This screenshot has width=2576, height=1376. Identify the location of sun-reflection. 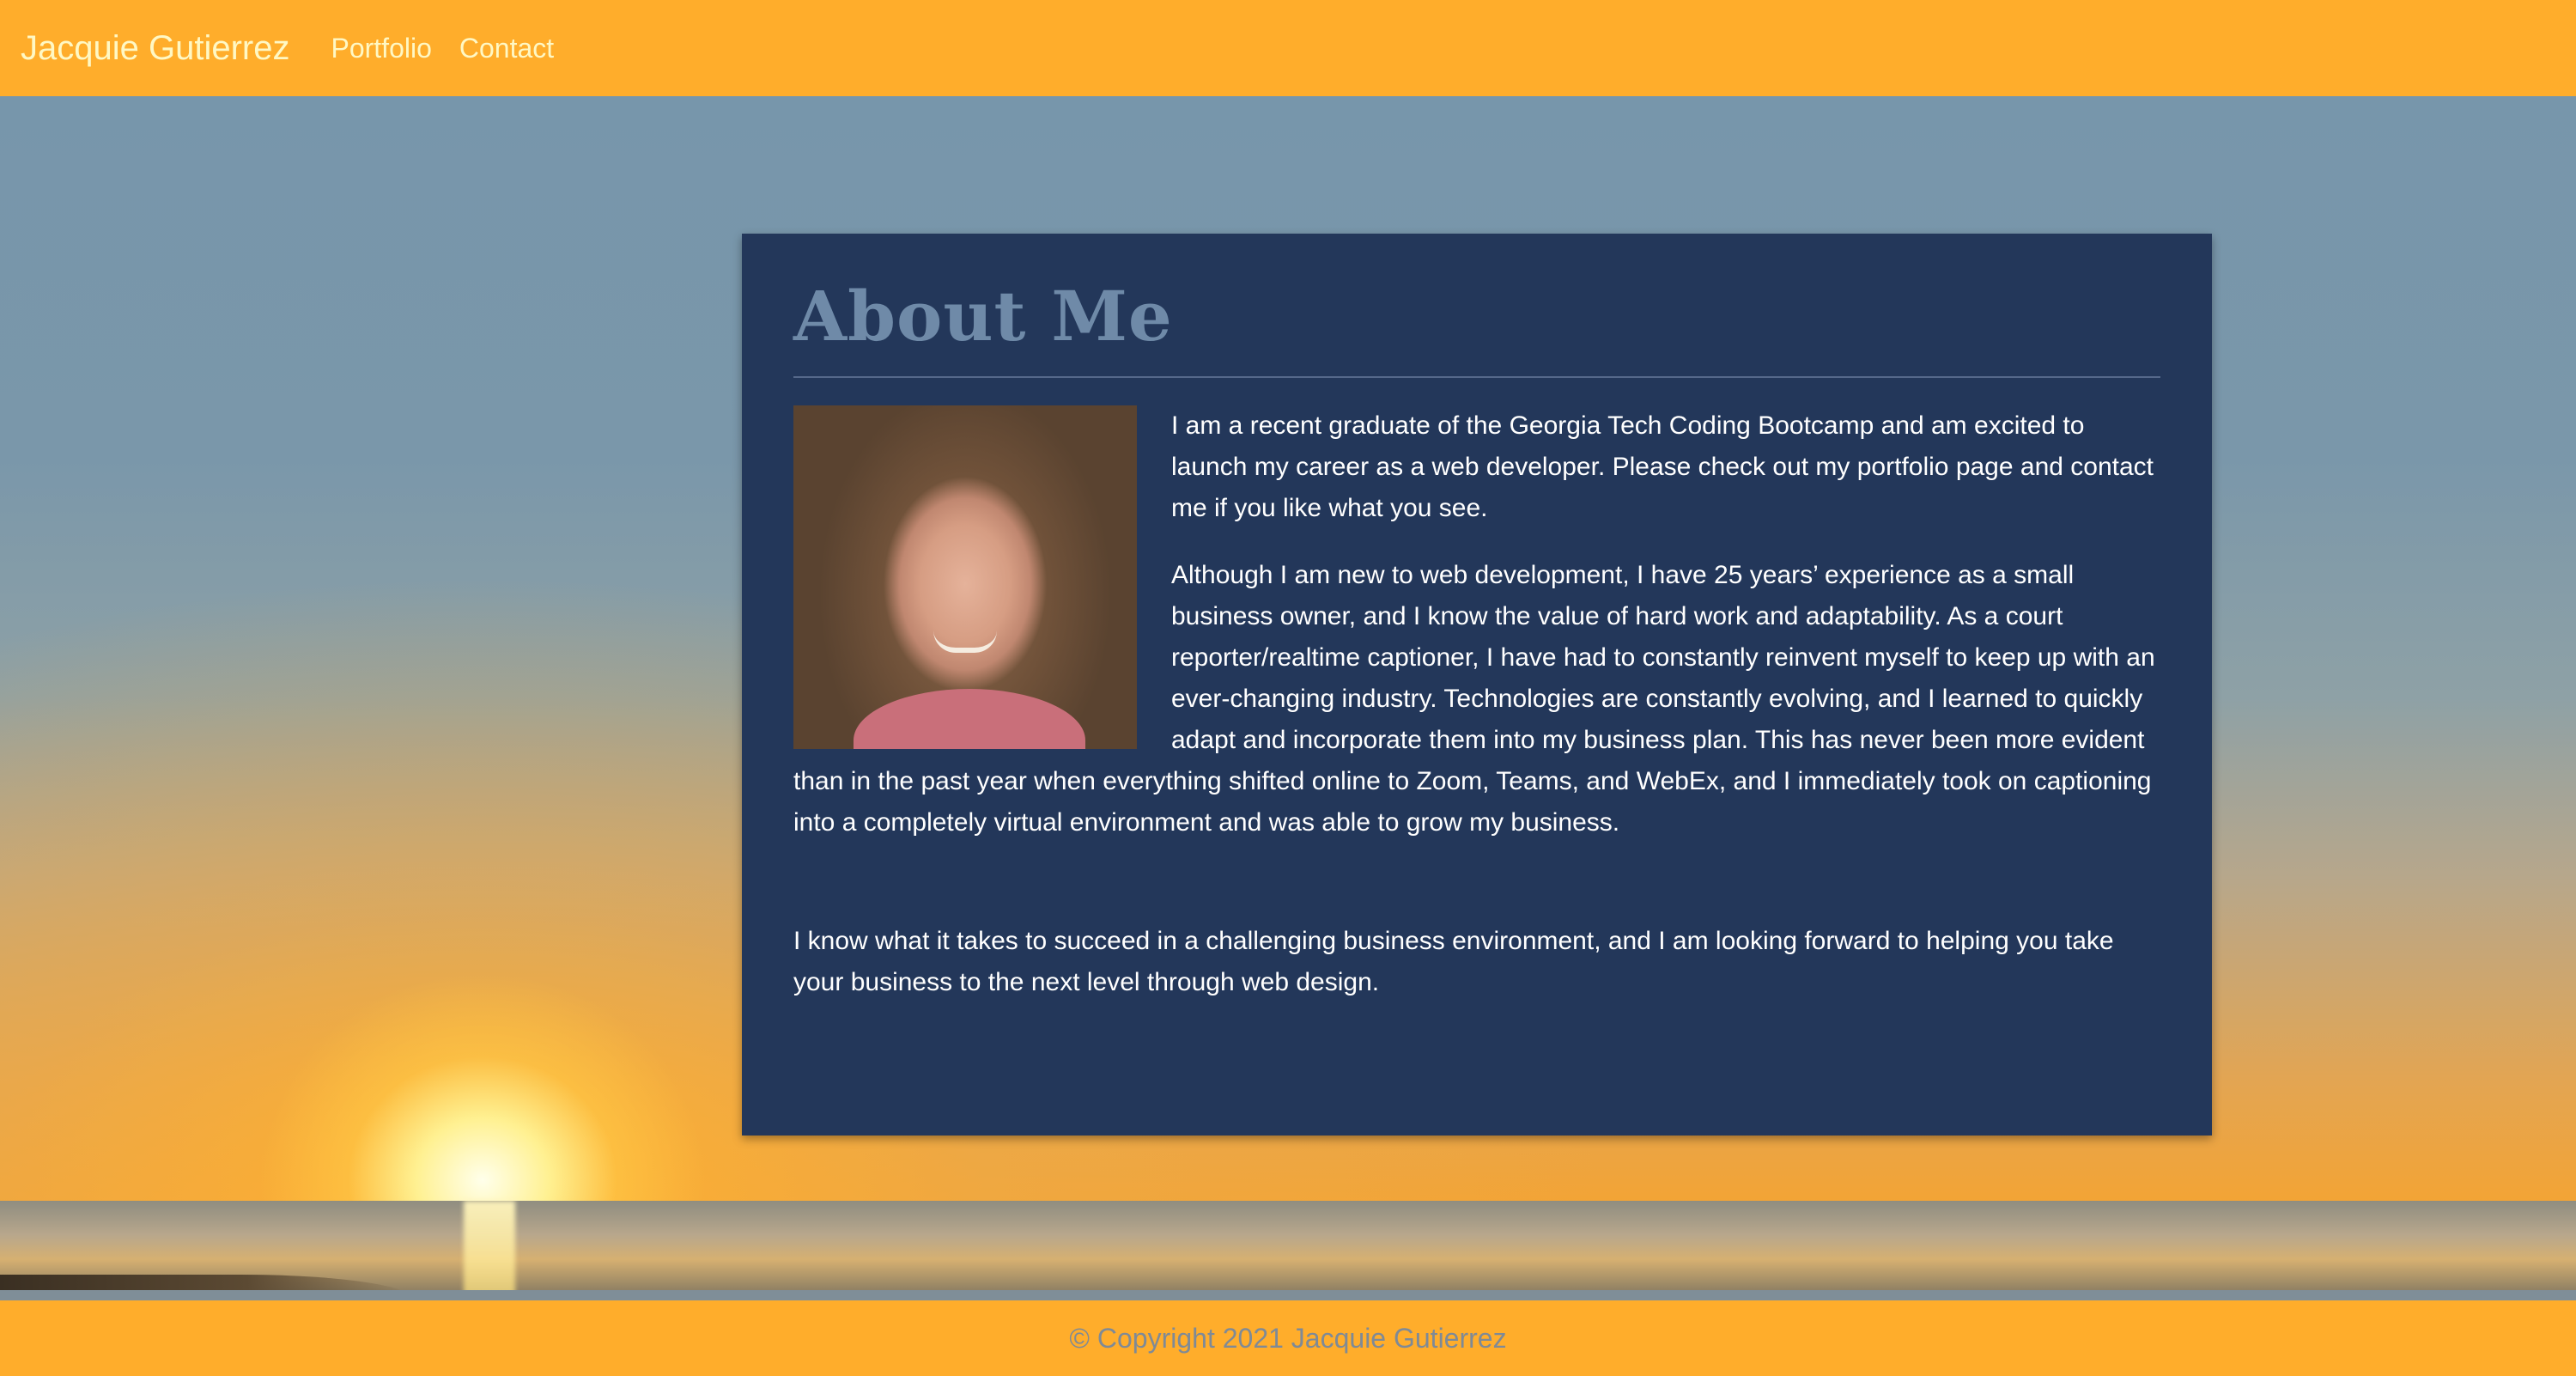
(490, 1250).